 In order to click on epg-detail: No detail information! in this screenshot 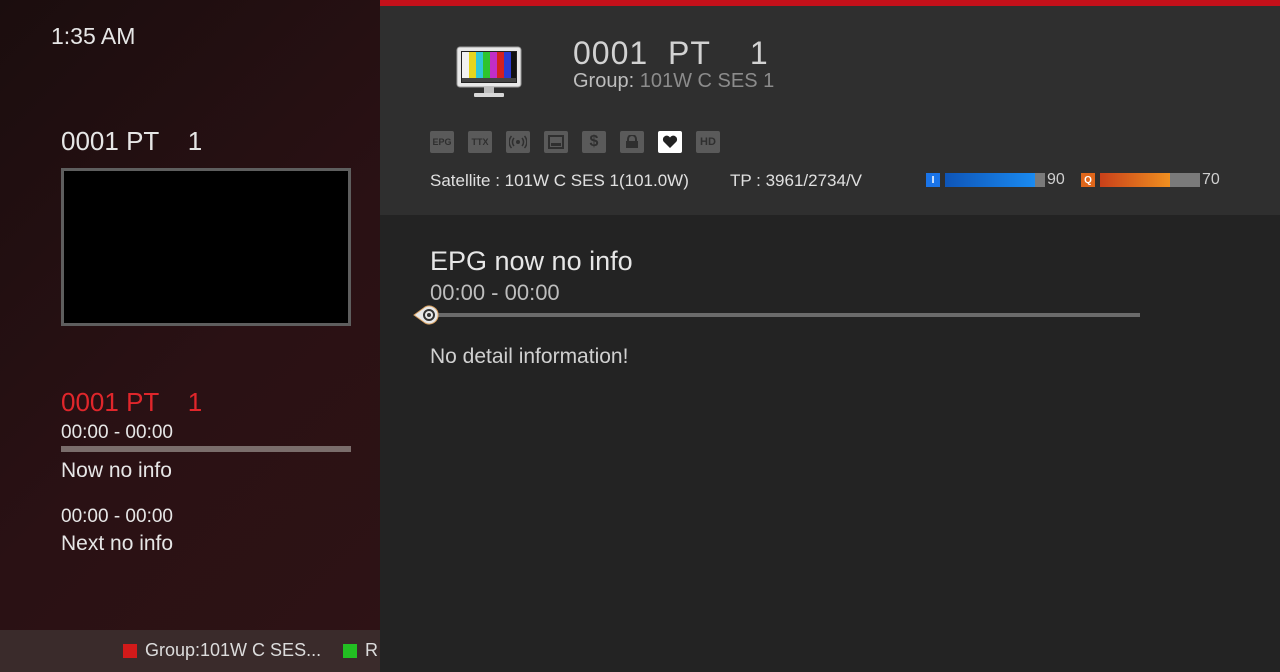, I will do `click(529, 356)`.